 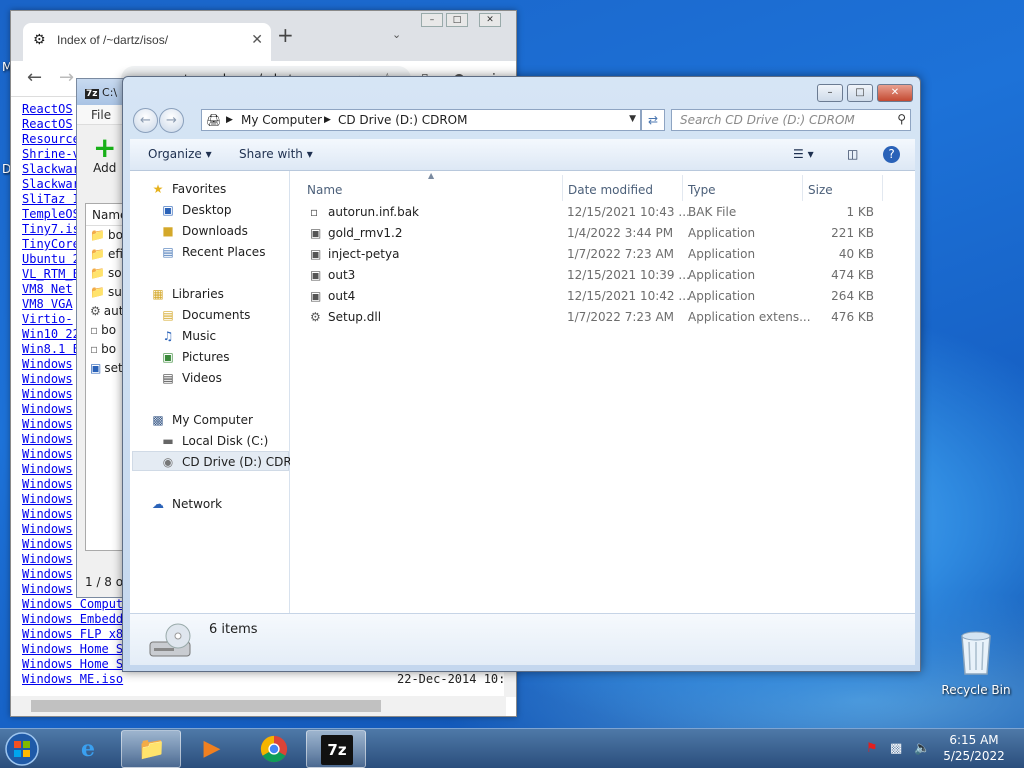 I want to click on taskbar-chrome-button, so click(x=274, y=749).